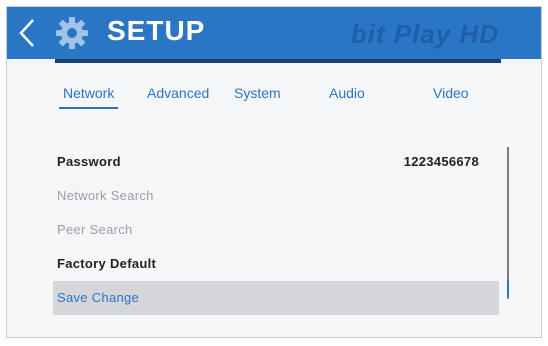 This screenshot has width=548, height=346. I want to click on chevron-left-icon, so click(27, 33).